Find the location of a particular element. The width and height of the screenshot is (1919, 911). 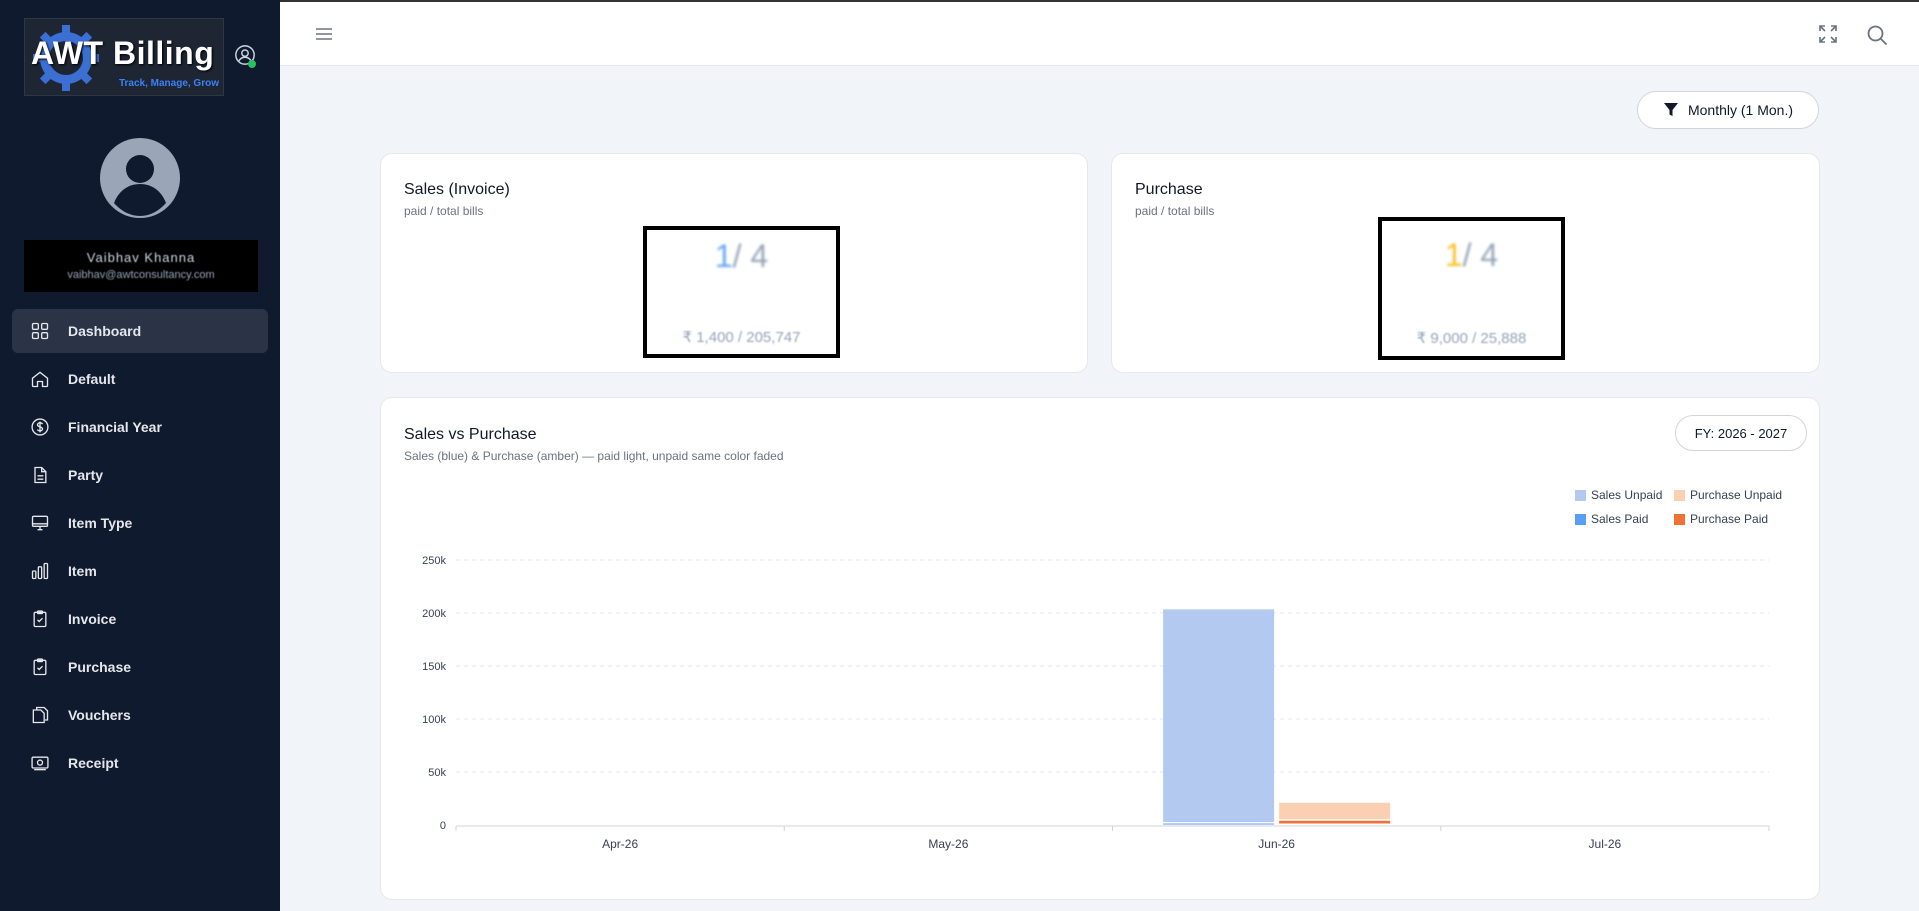

logo-text: AWT Billing is located at coordinates (123, 53).